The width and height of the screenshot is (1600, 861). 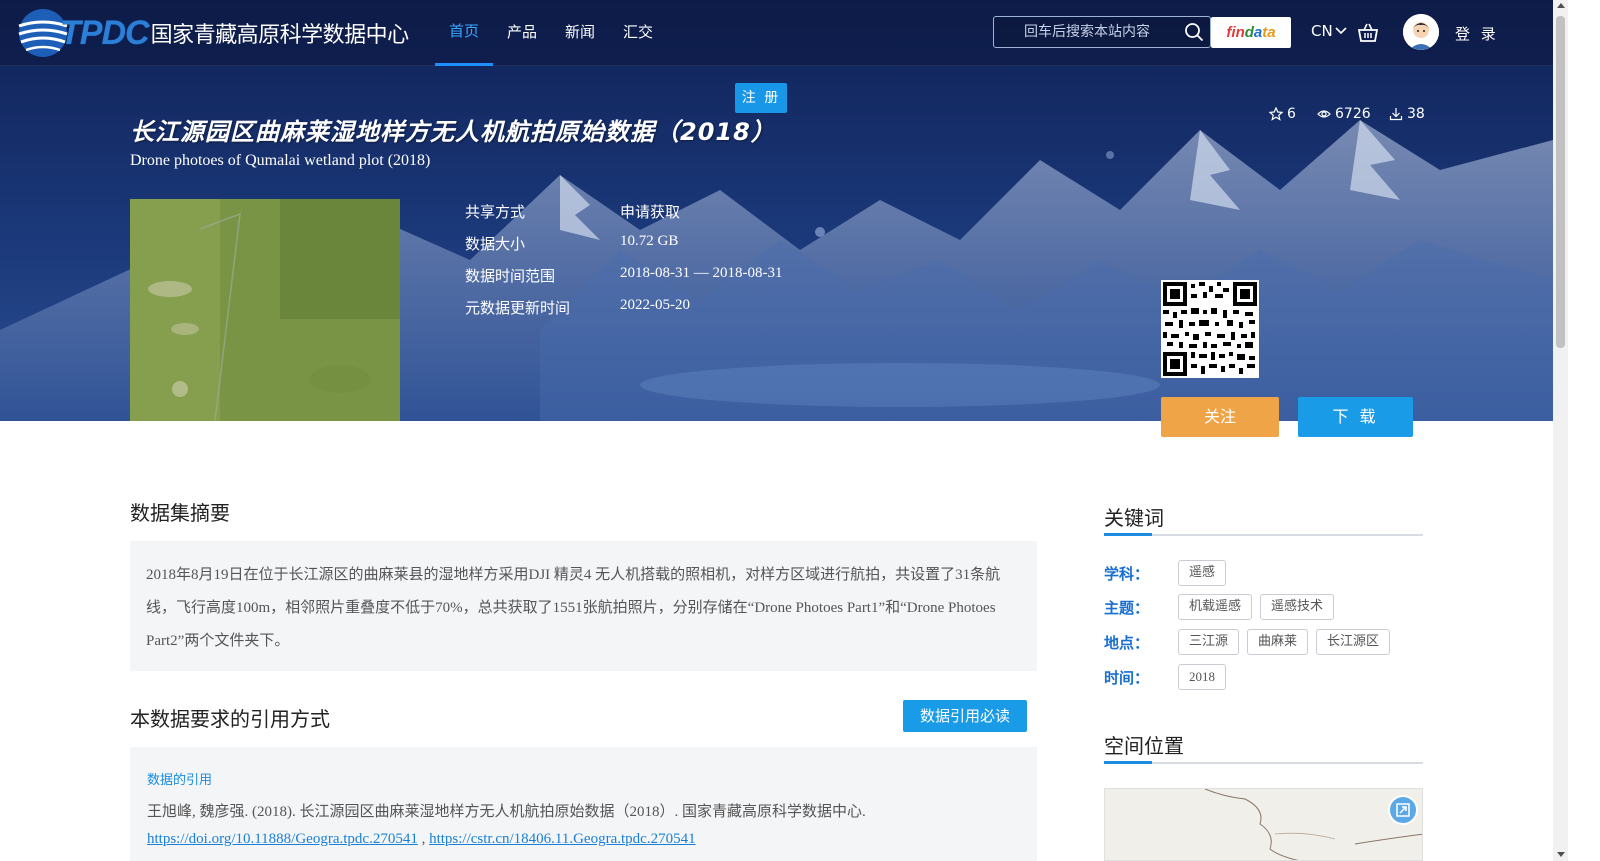 I want to click on aerial-image, so click(x=265, y=310).